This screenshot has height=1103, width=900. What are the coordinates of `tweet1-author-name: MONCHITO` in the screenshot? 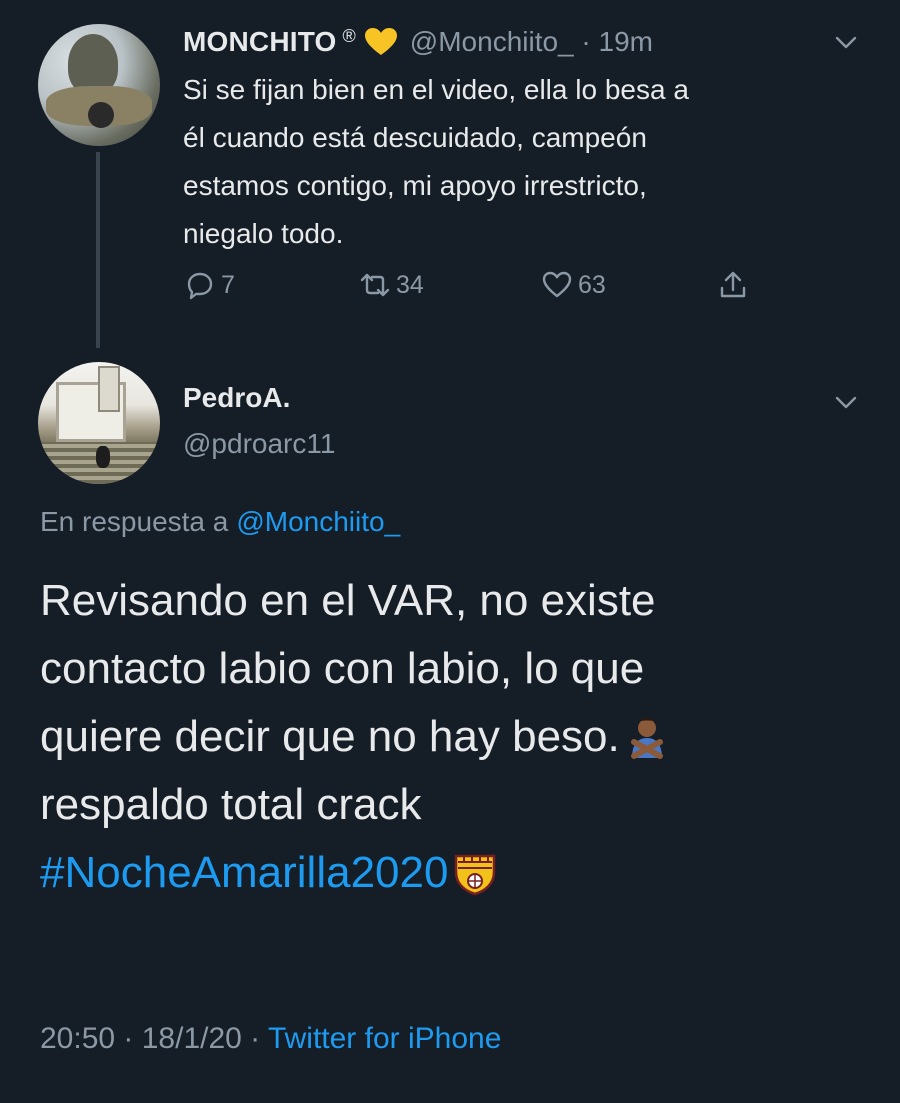 It's located at (260, 42).